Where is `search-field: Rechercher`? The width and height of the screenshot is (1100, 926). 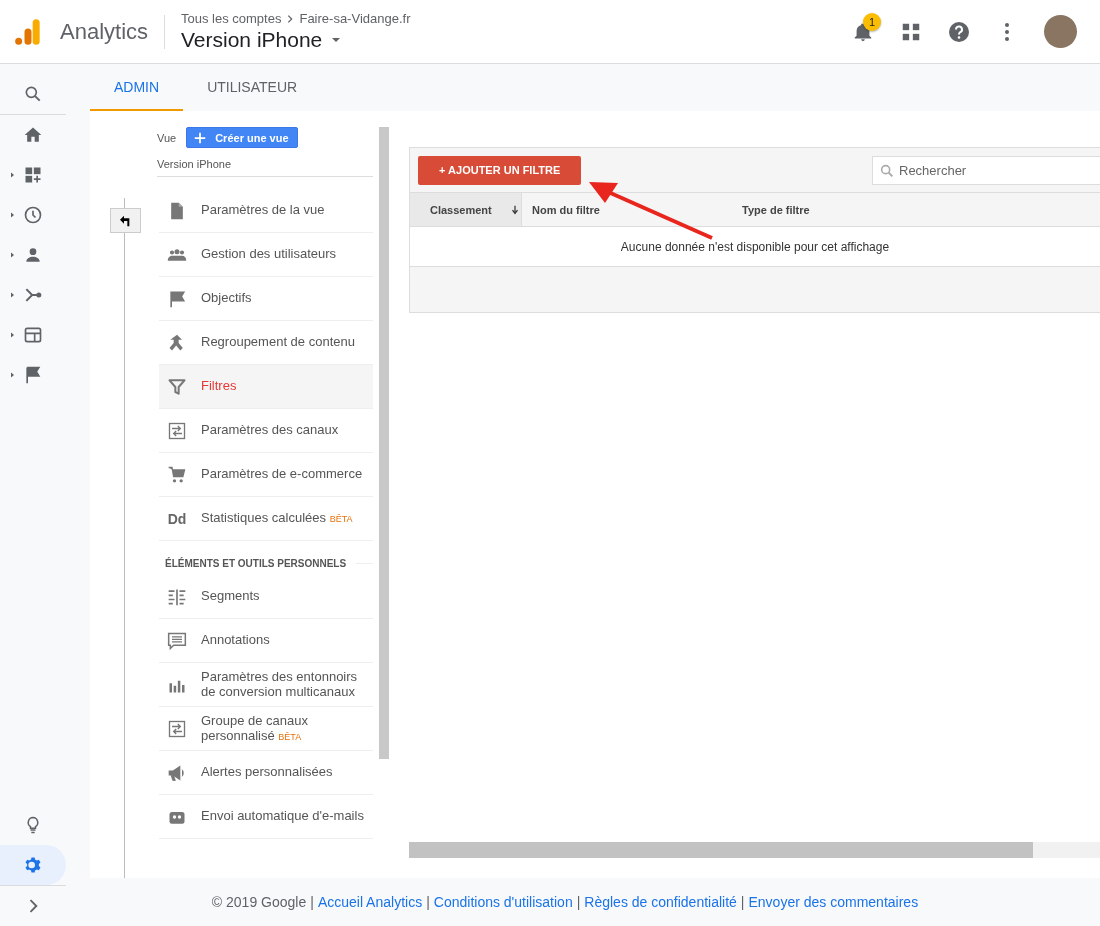
search-field: Rechercher is located at coordinates (986, 170).